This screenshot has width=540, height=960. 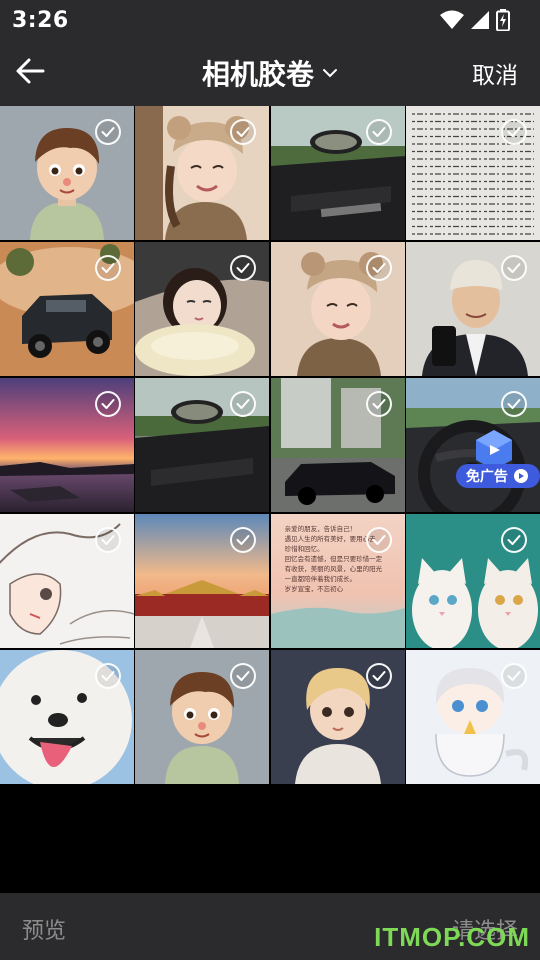 I want to click on cancel-button: 取消, so click(x=495, y=73).